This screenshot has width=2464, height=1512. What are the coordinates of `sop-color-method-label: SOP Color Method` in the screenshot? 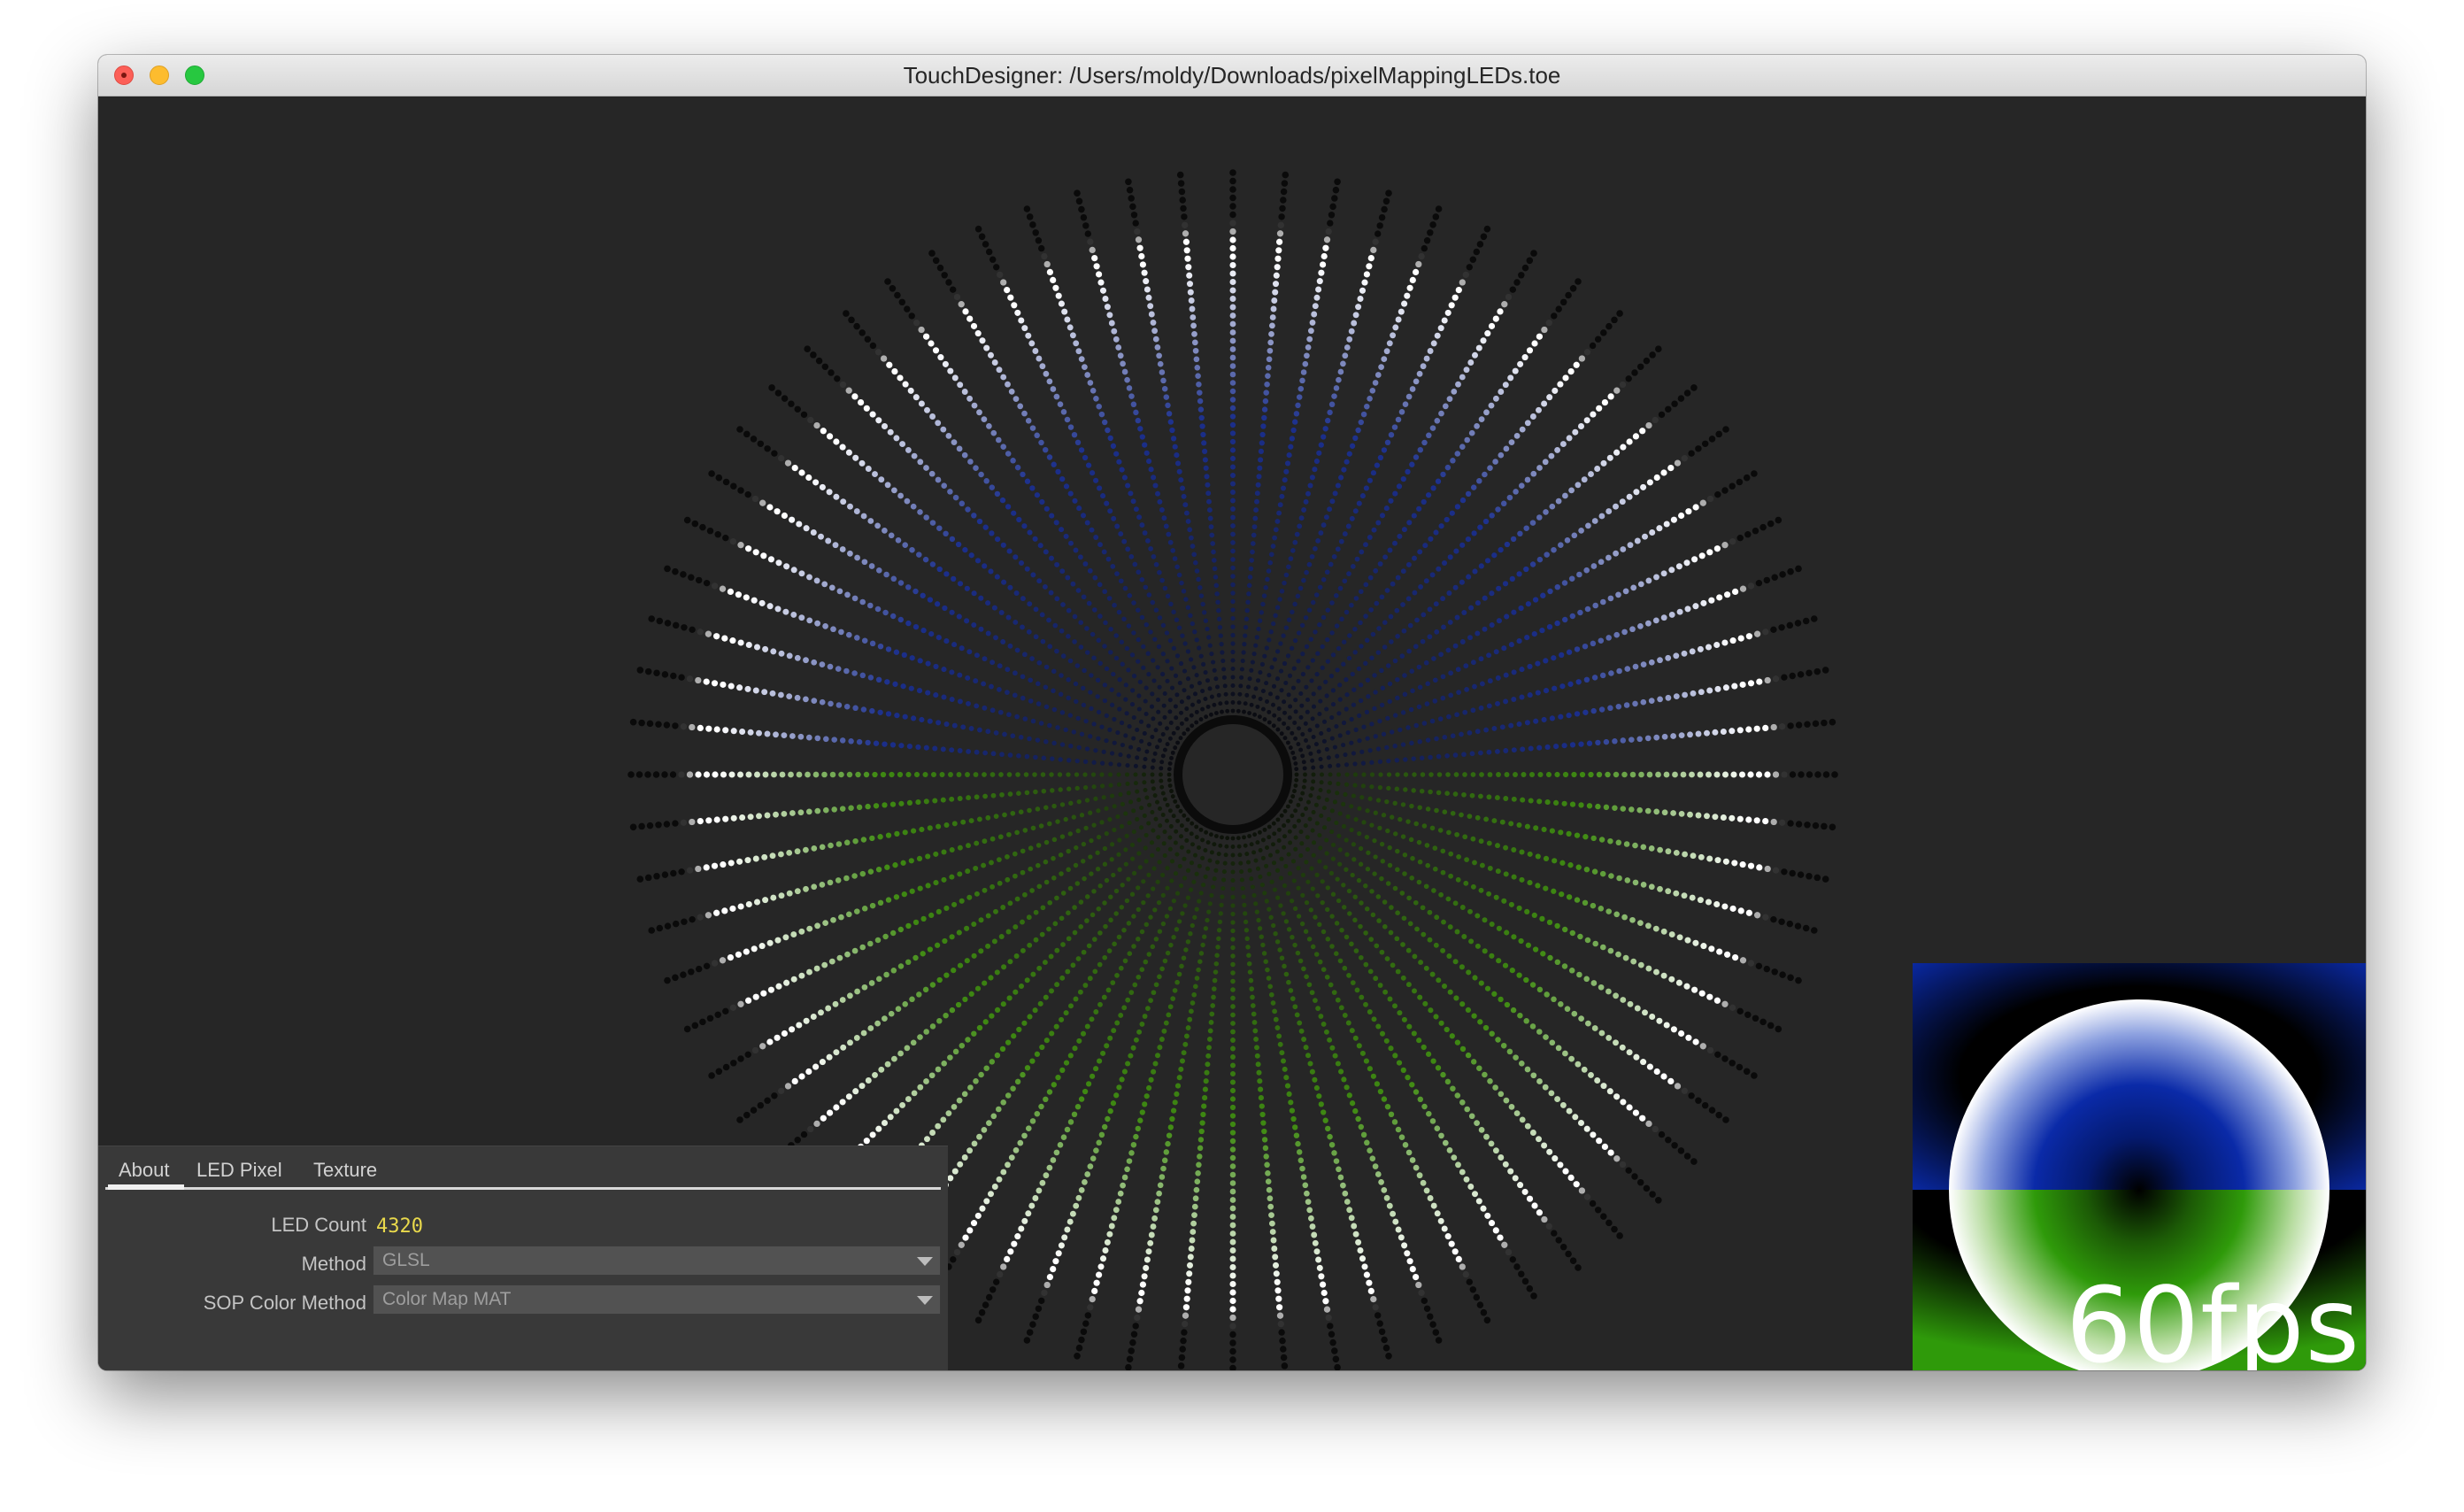 It's located at (284, 1303).